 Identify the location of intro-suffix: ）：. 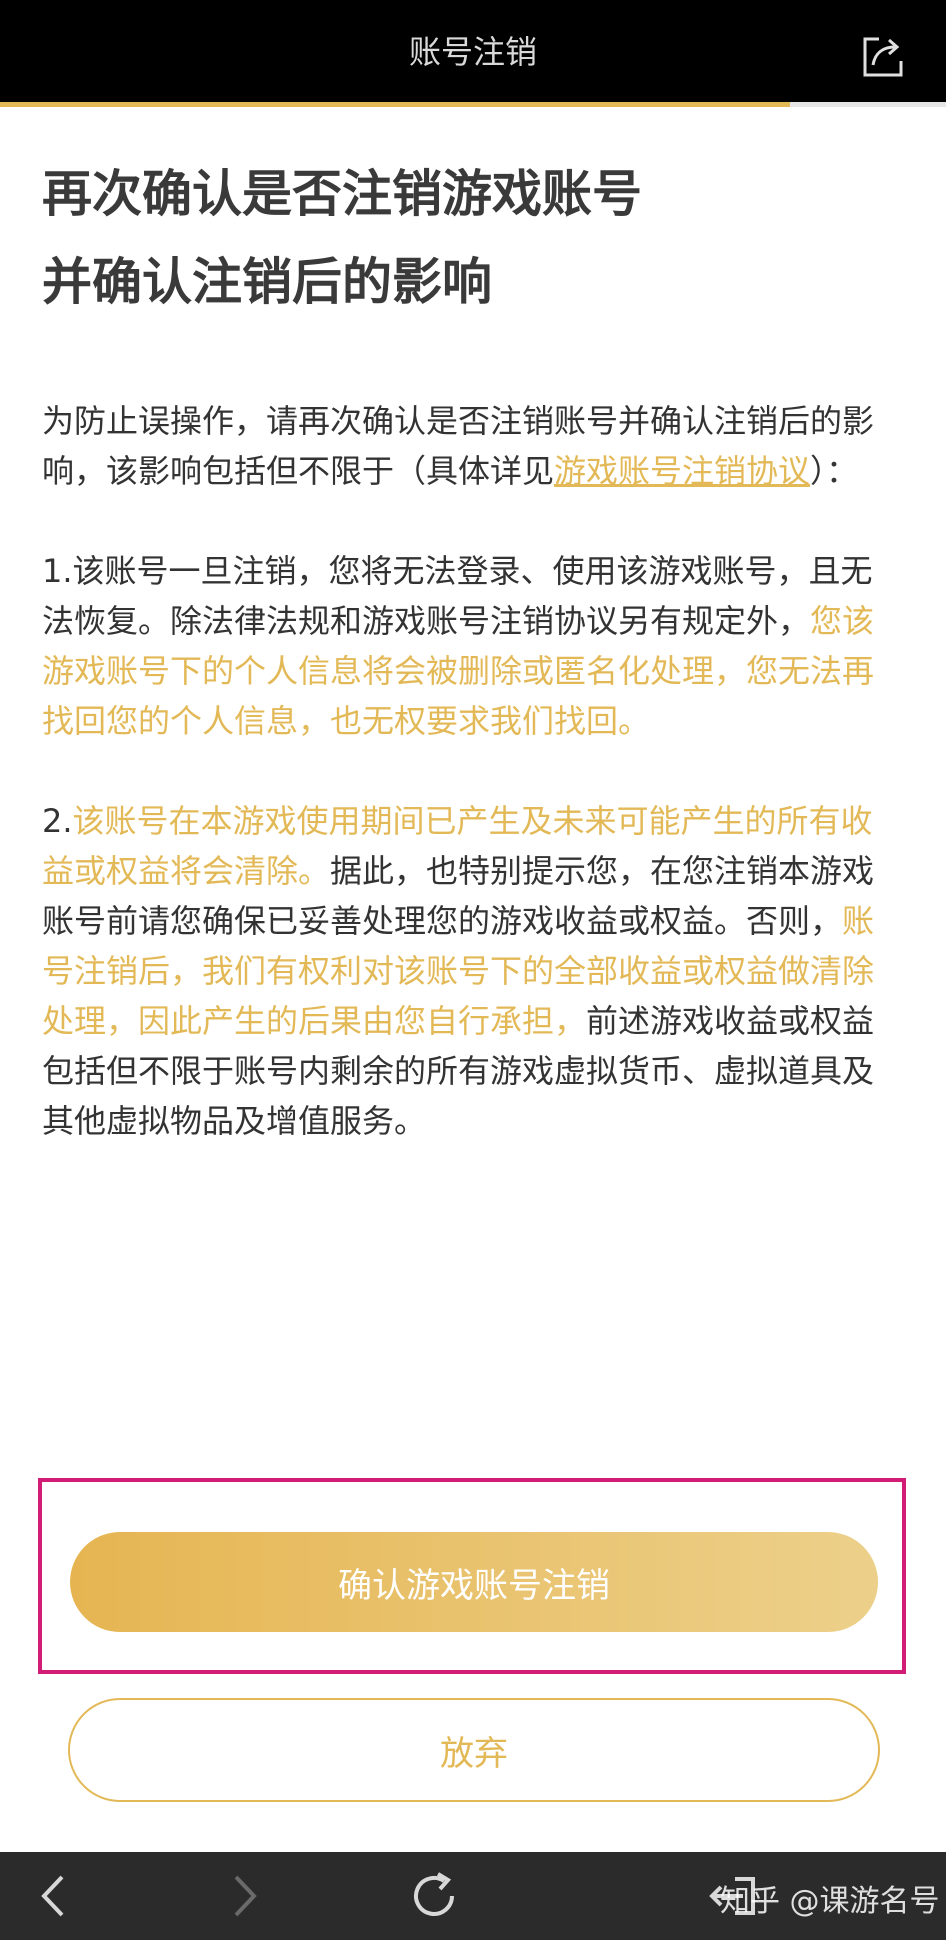
(834, 471).